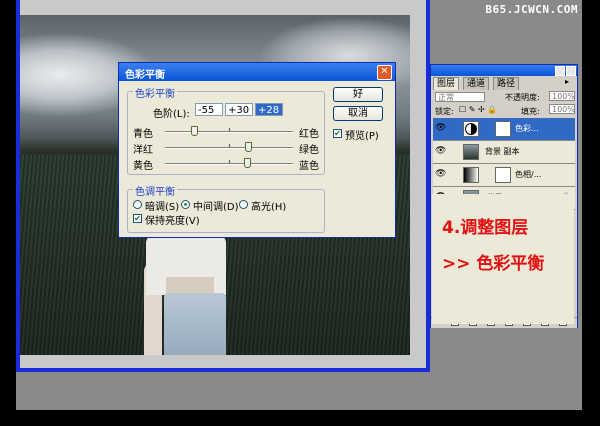  Describe the element at coordinates (257, 72) in the screenshot. I see `dialog-titlebar: 色彩平衡 ✕` at that location.